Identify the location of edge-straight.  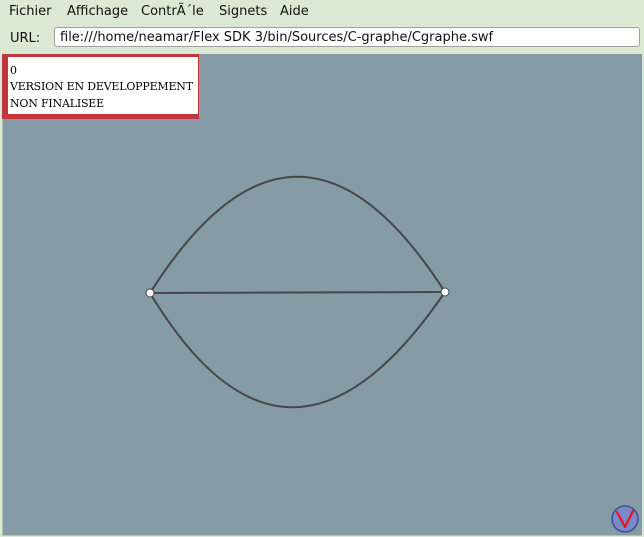
(297, 292).